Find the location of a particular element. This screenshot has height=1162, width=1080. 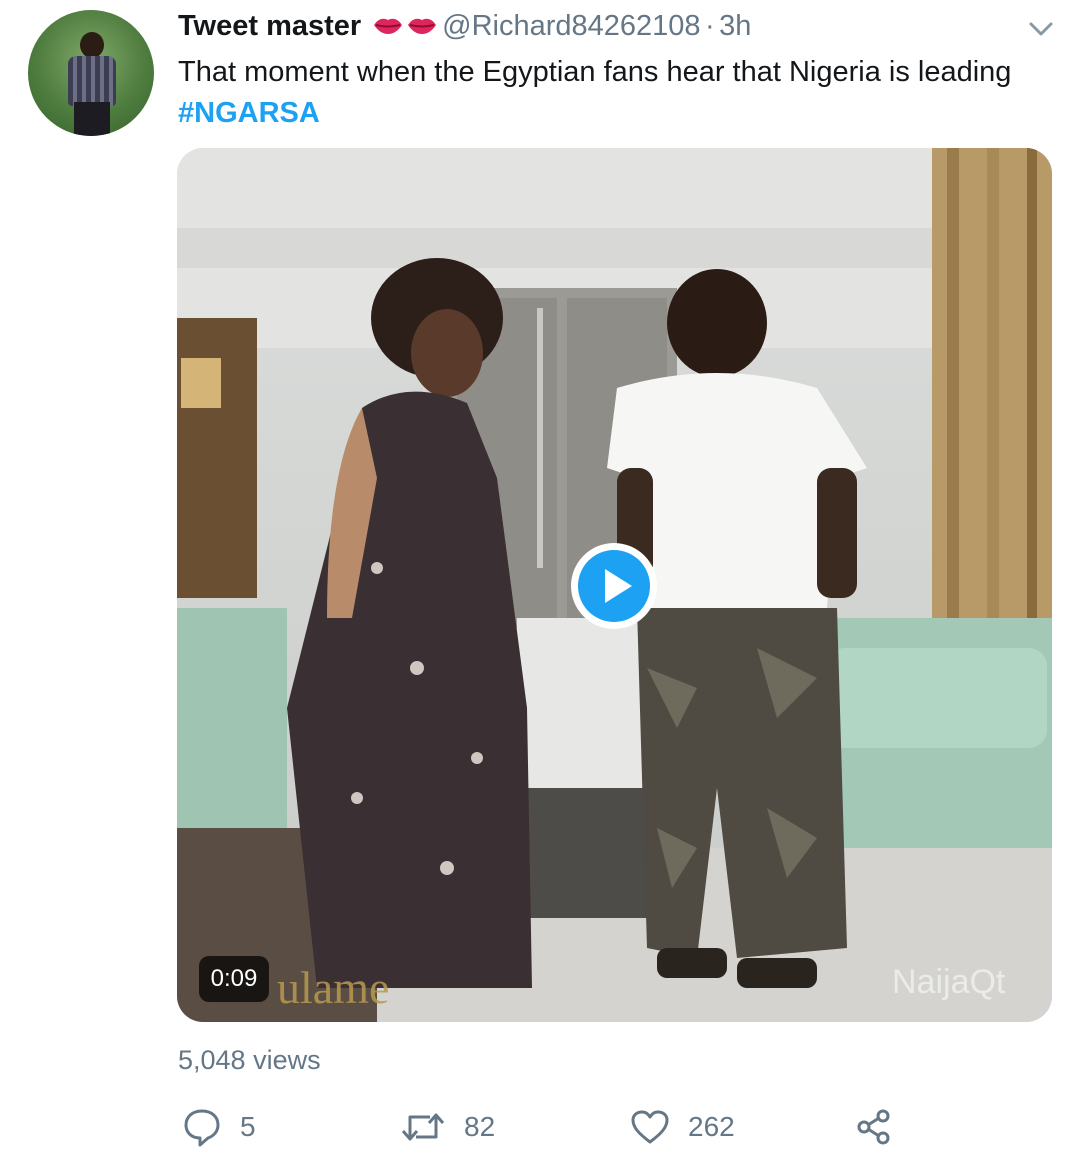

avatar is located at coordinates (91, 73).